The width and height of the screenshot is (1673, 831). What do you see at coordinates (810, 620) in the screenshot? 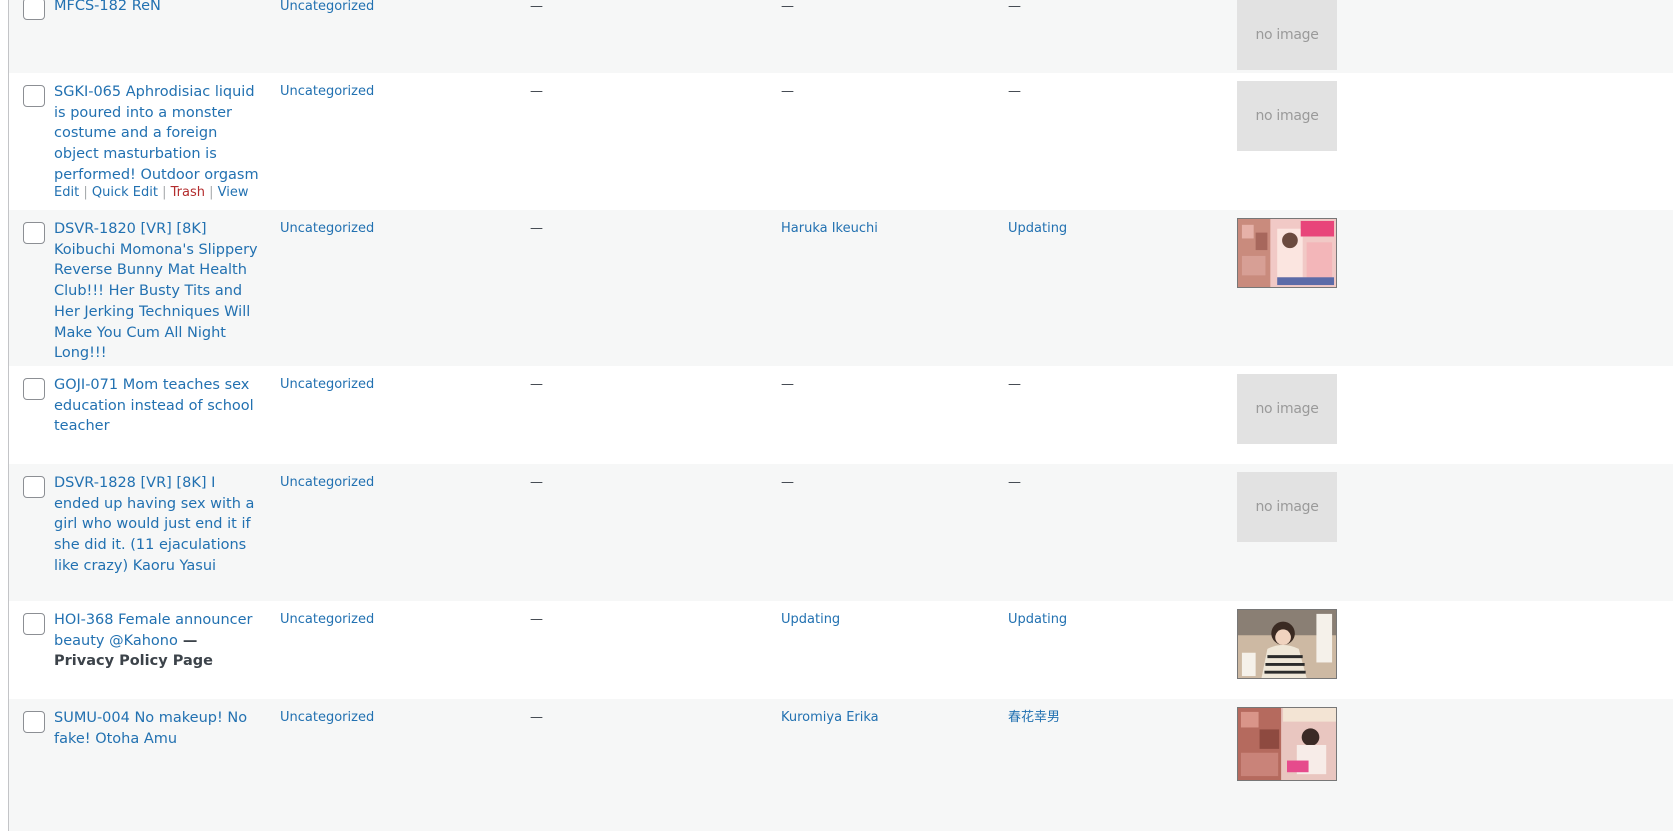
I see `actress-link: Updating` at bounding box center [810, 620].